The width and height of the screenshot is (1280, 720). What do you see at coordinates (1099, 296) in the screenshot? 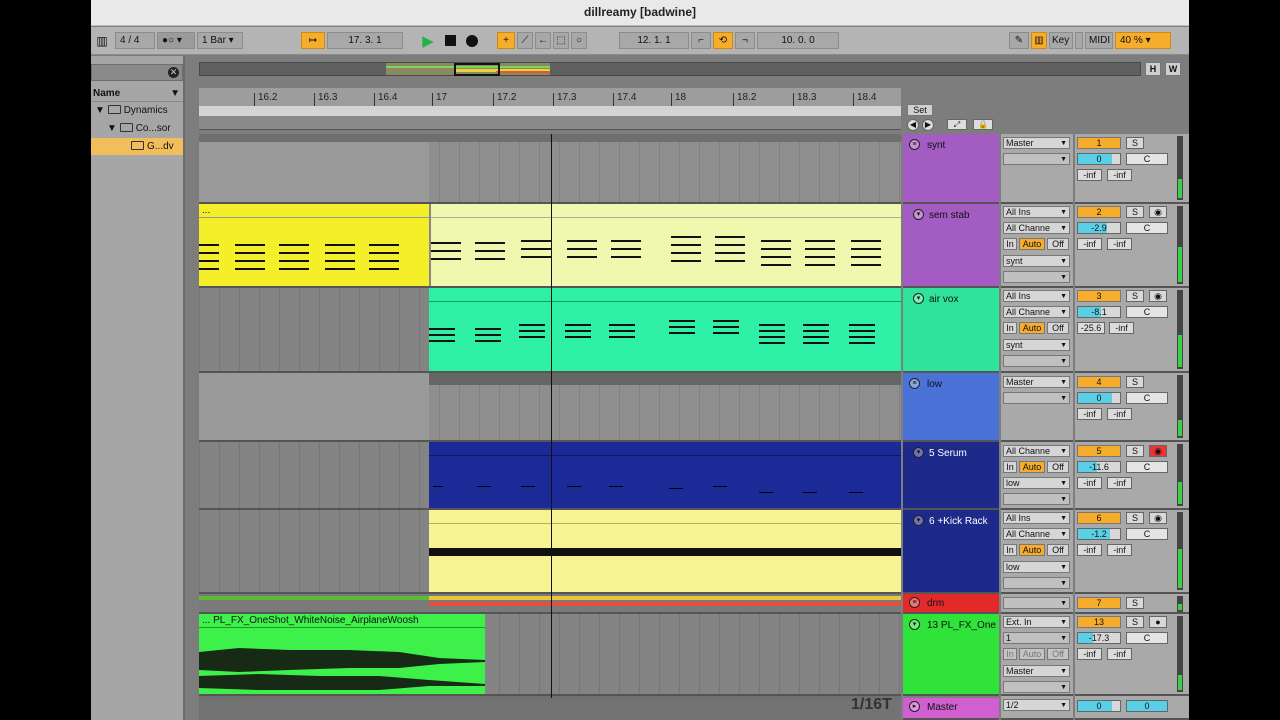
I see `track-activator-button: 3` at bounding box center [1099, 296].